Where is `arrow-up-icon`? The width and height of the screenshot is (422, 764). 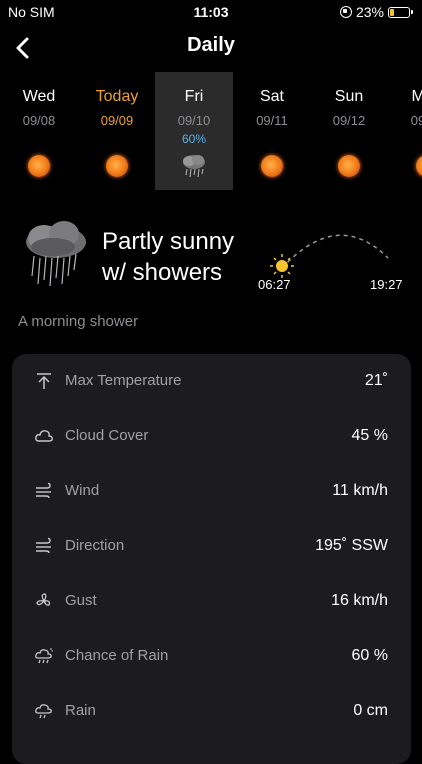 arrow-up-icon is located at coordinates (44, 381).